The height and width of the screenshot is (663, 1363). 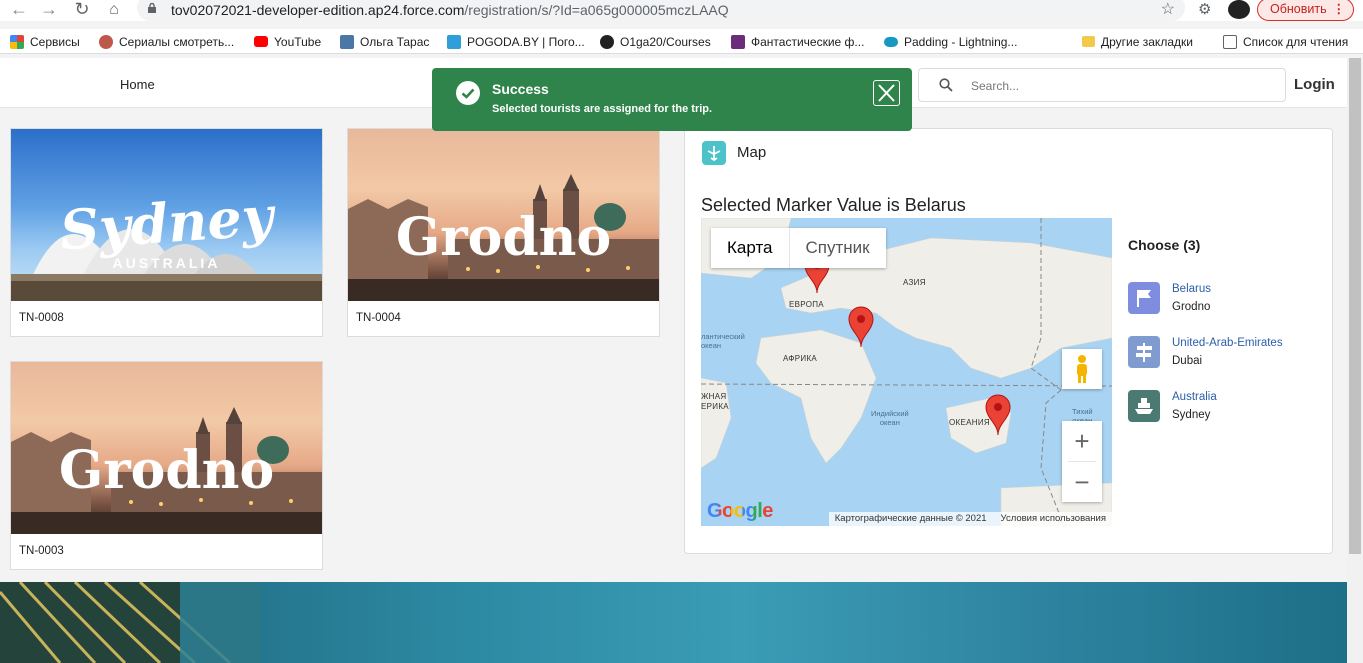 I want to click on map-type-control: Карта Спутник, so click(x=798, y=248).